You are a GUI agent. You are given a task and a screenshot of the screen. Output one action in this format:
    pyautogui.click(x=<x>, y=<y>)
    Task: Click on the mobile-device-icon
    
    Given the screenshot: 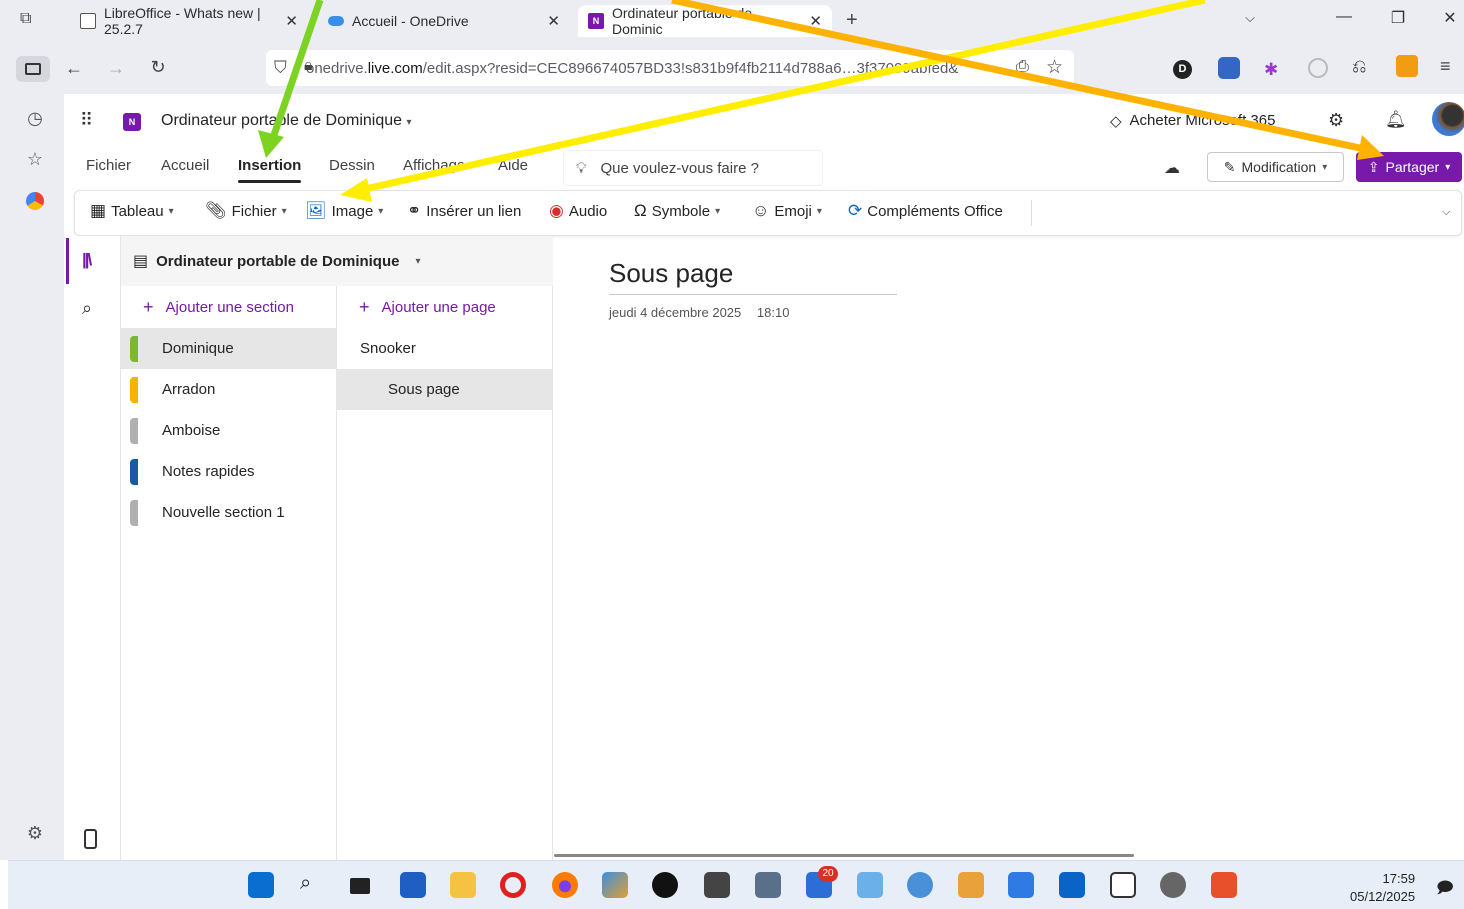 What is the action you would take?
    pyautogui.click(x=90, y=839)
    